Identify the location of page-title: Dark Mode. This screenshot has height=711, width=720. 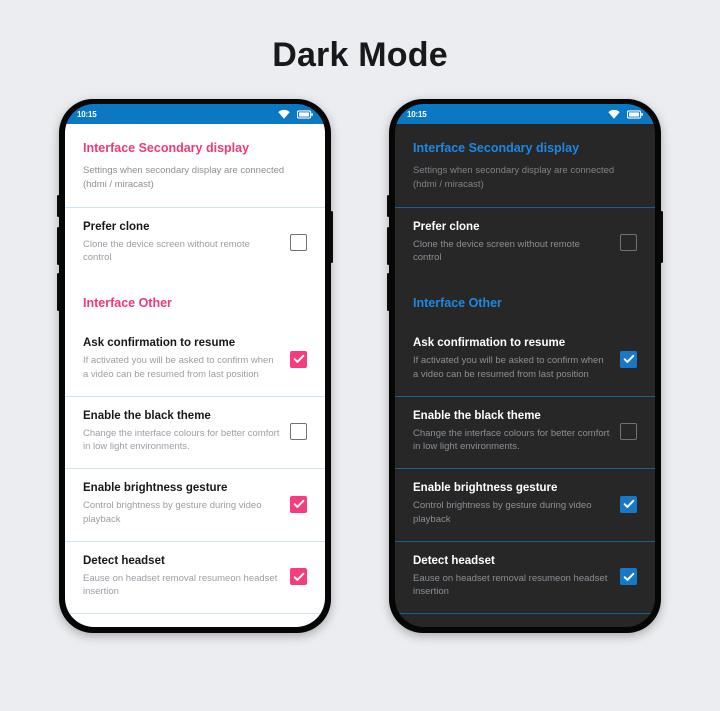
(360, 55).